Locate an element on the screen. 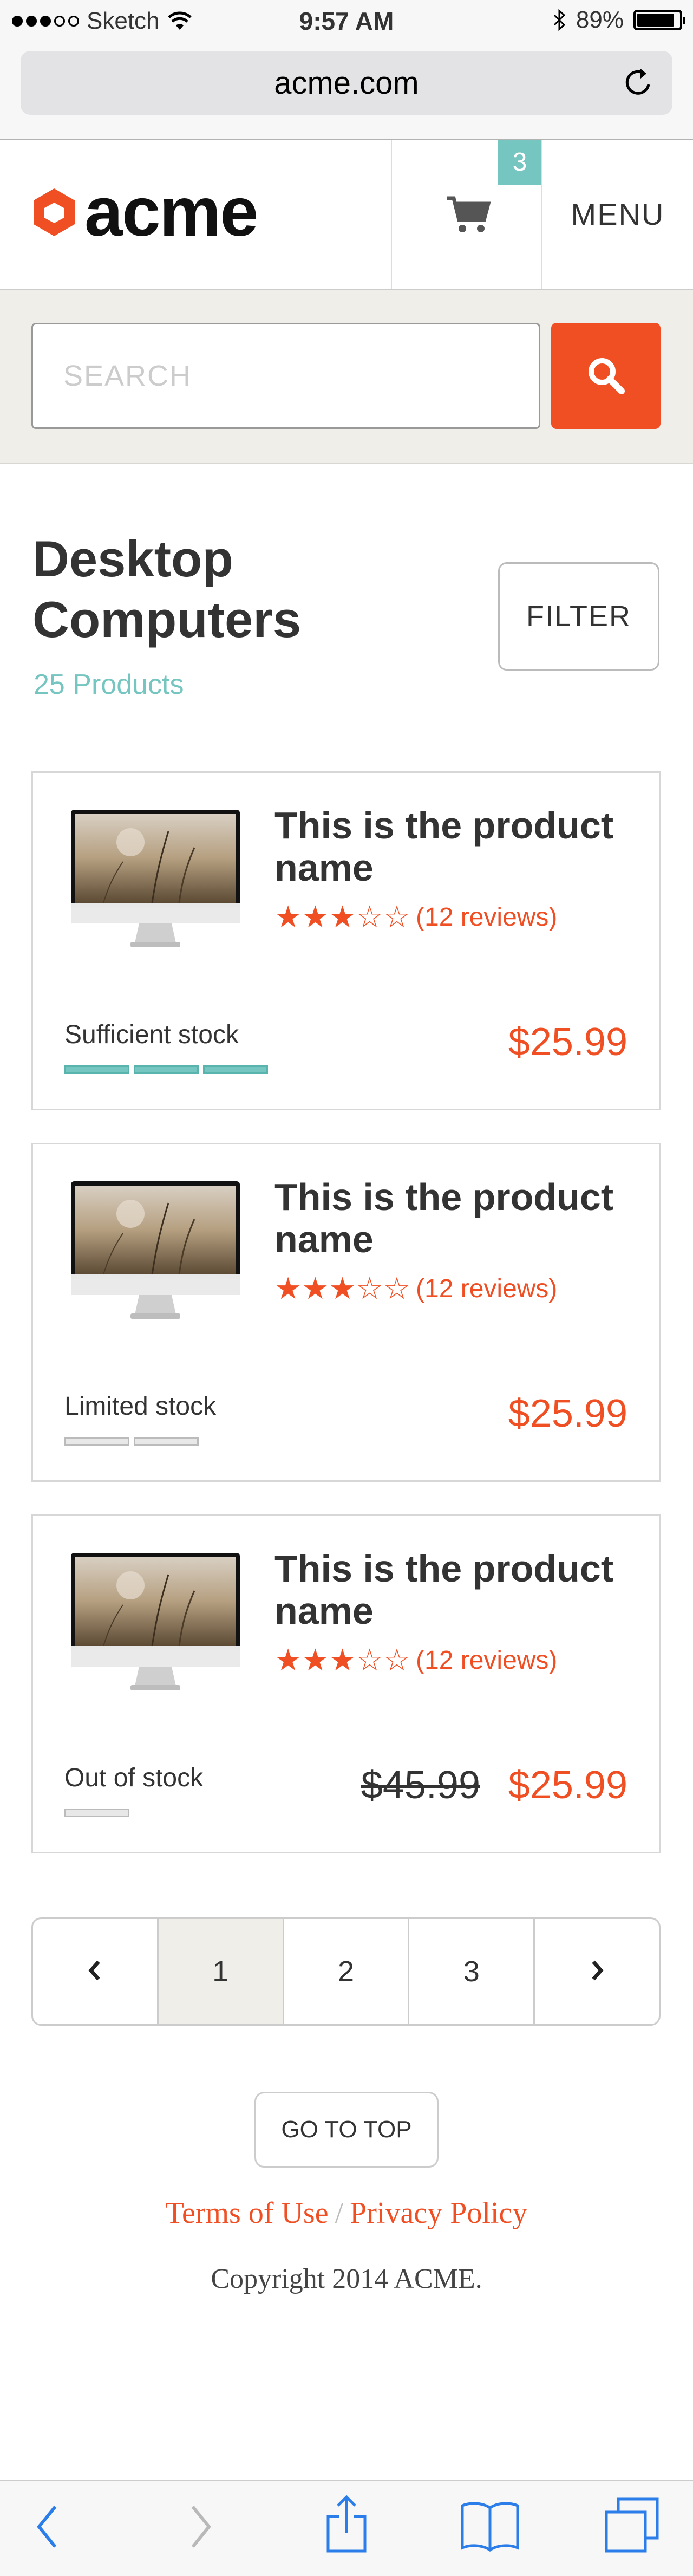  pagination: 1 2 3 is located at coordinates (346, 1971).